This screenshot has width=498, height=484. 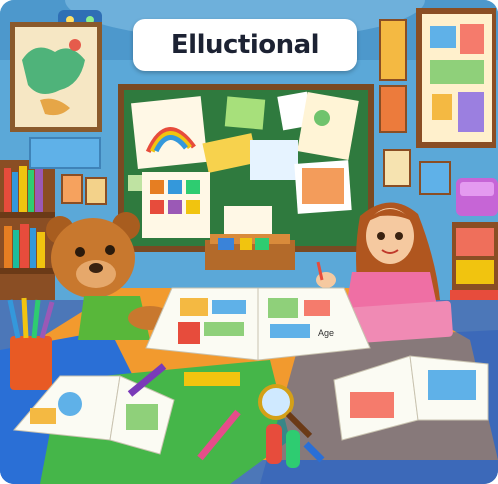 I want to click on title-banner: Elluctional, so click(x=245, y=45).